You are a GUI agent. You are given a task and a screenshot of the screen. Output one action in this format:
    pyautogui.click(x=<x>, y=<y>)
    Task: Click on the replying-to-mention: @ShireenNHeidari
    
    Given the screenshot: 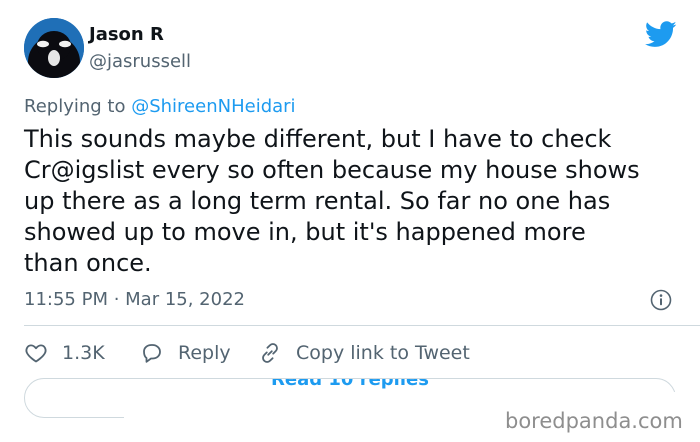 What is the action you would take?
    pyautogui.click(x=213, y=106)
    